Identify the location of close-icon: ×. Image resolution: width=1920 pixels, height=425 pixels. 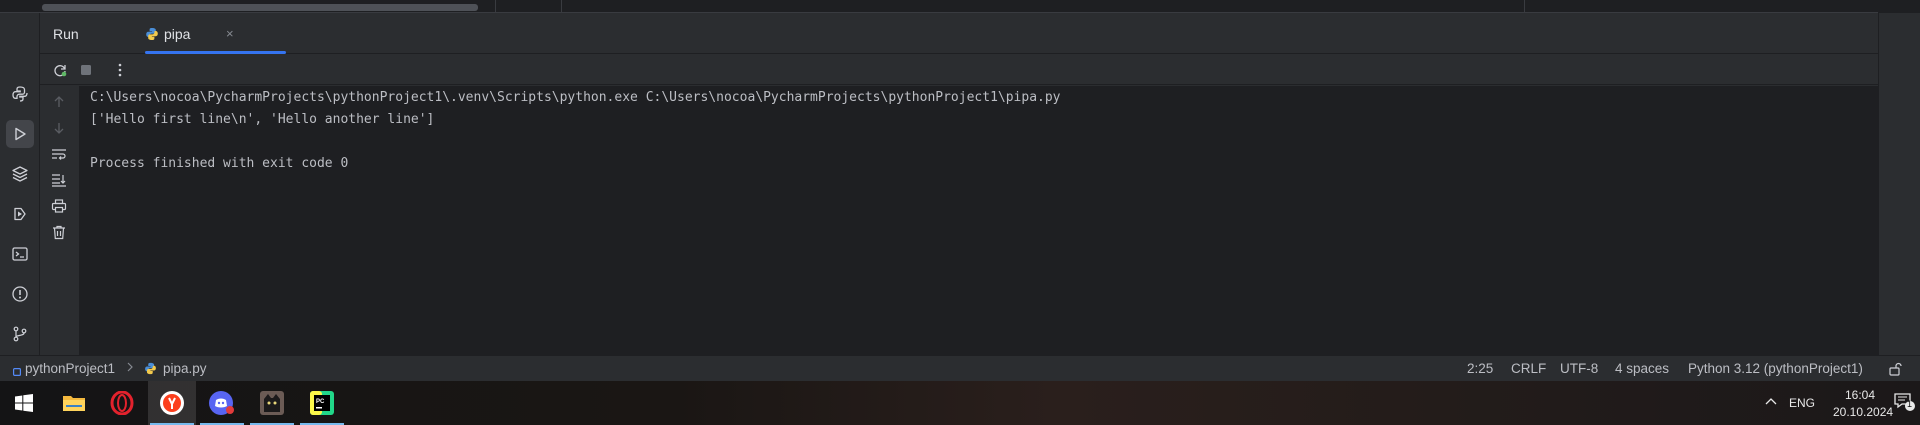
(230, 33).